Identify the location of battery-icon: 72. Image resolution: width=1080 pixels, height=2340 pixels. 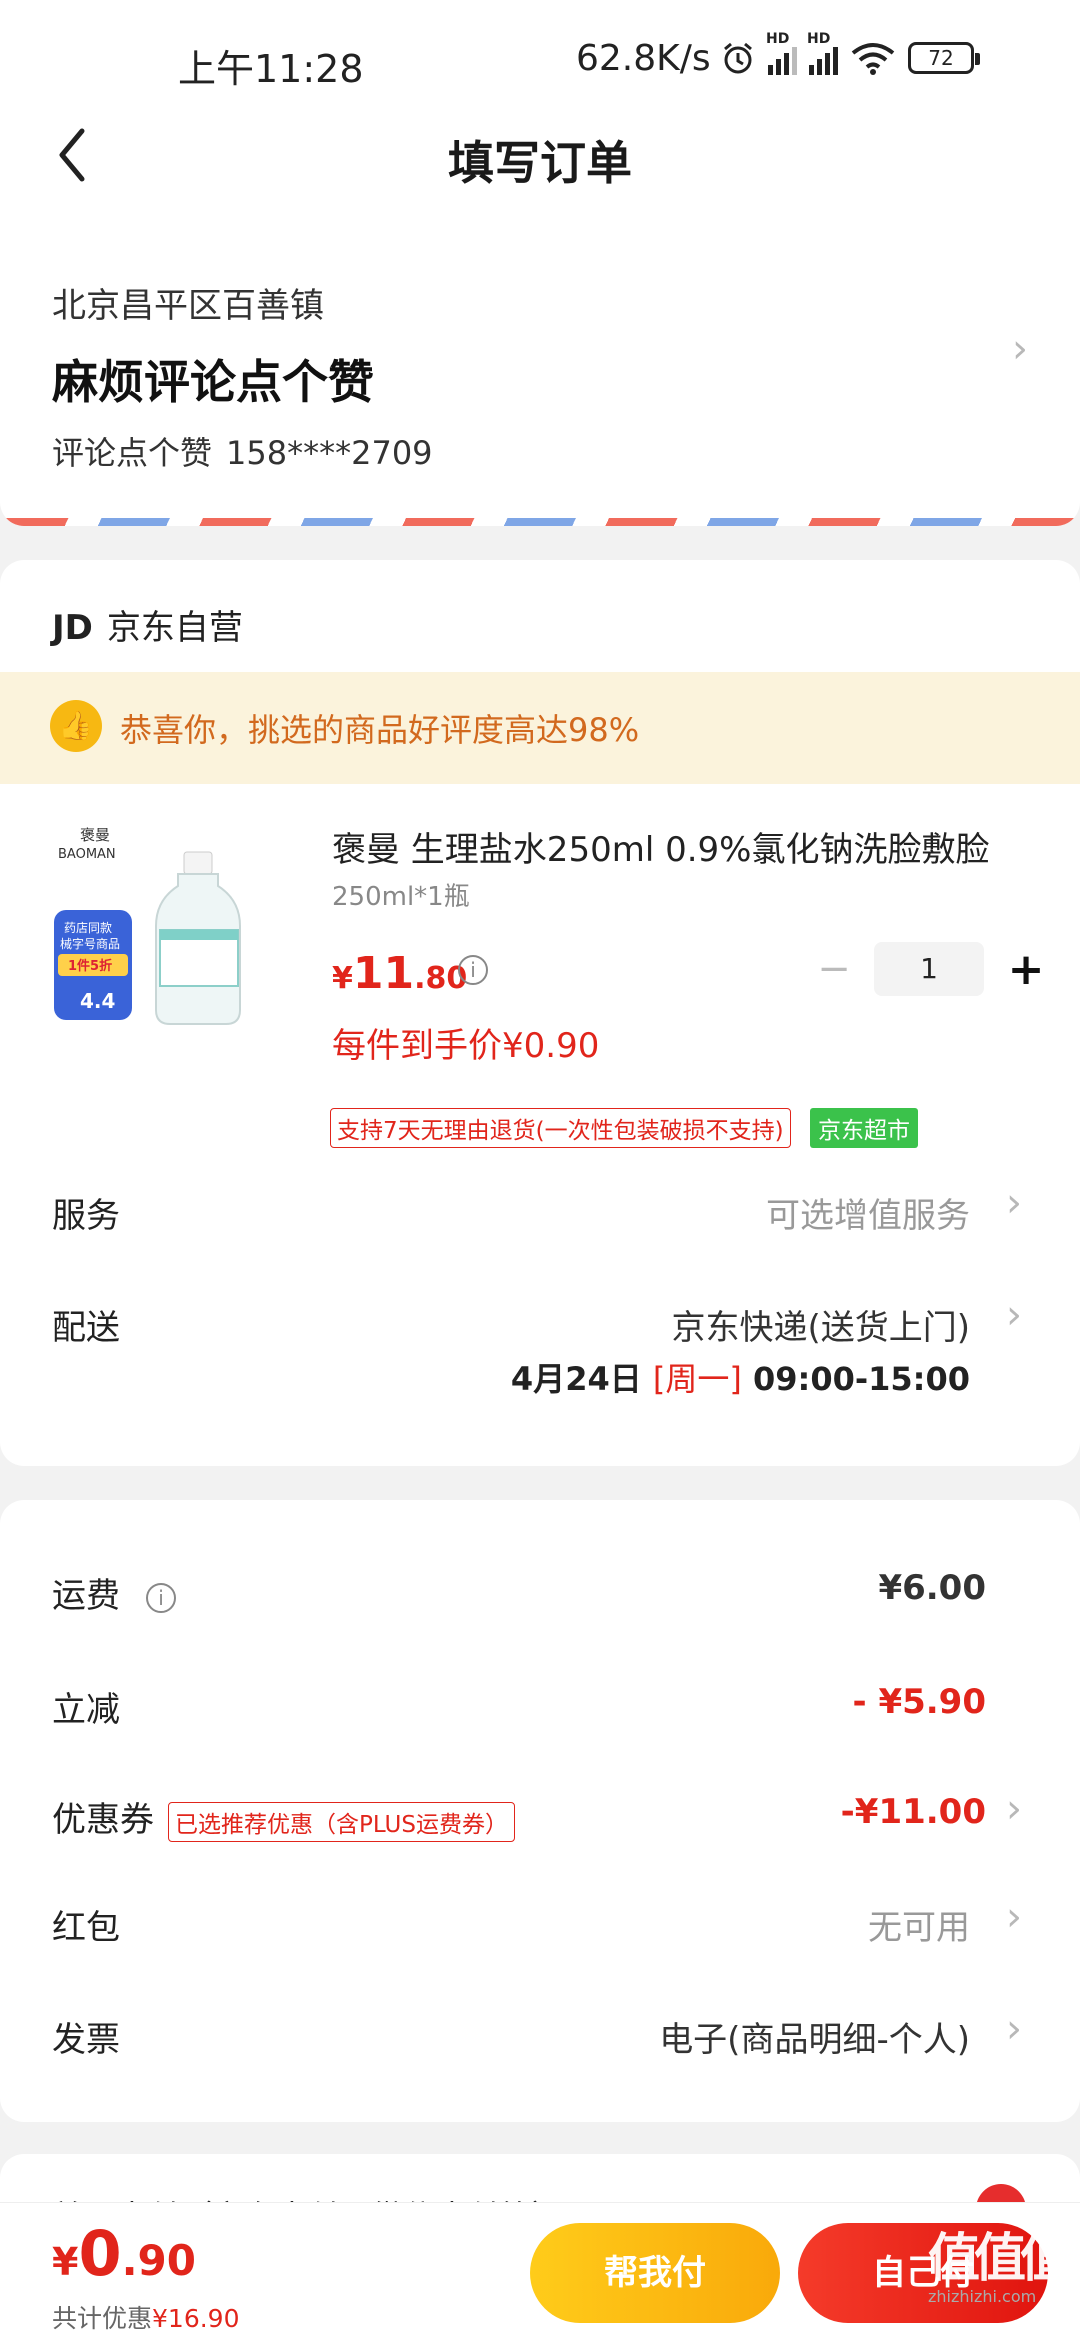
(944, 58).